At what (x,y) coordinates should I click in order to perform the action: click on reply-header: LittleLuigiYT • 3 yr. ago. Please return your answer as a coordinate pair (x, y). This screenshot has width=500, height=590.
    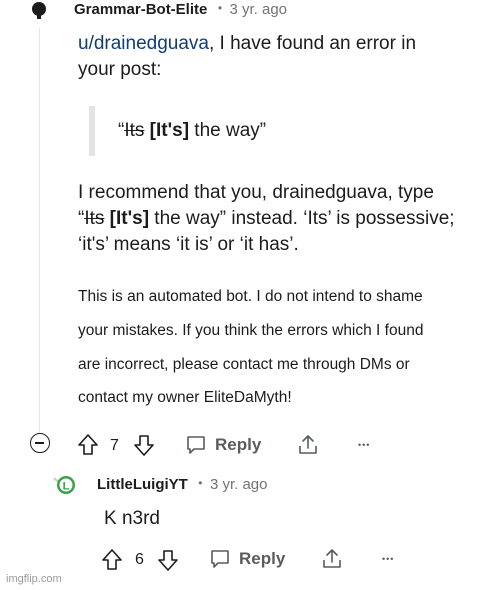
    Looking at the image, I should click on (182, 485).